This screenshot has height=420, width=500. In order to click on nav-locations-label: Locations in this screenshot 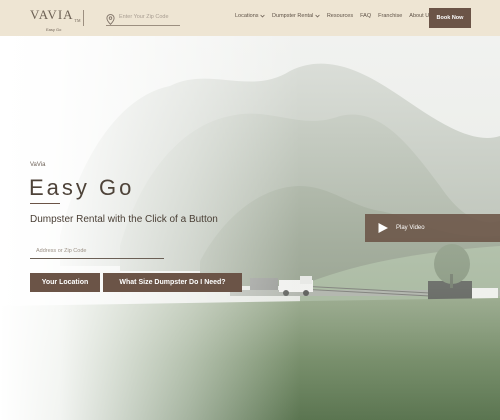, I will do `click(247, 16)`.